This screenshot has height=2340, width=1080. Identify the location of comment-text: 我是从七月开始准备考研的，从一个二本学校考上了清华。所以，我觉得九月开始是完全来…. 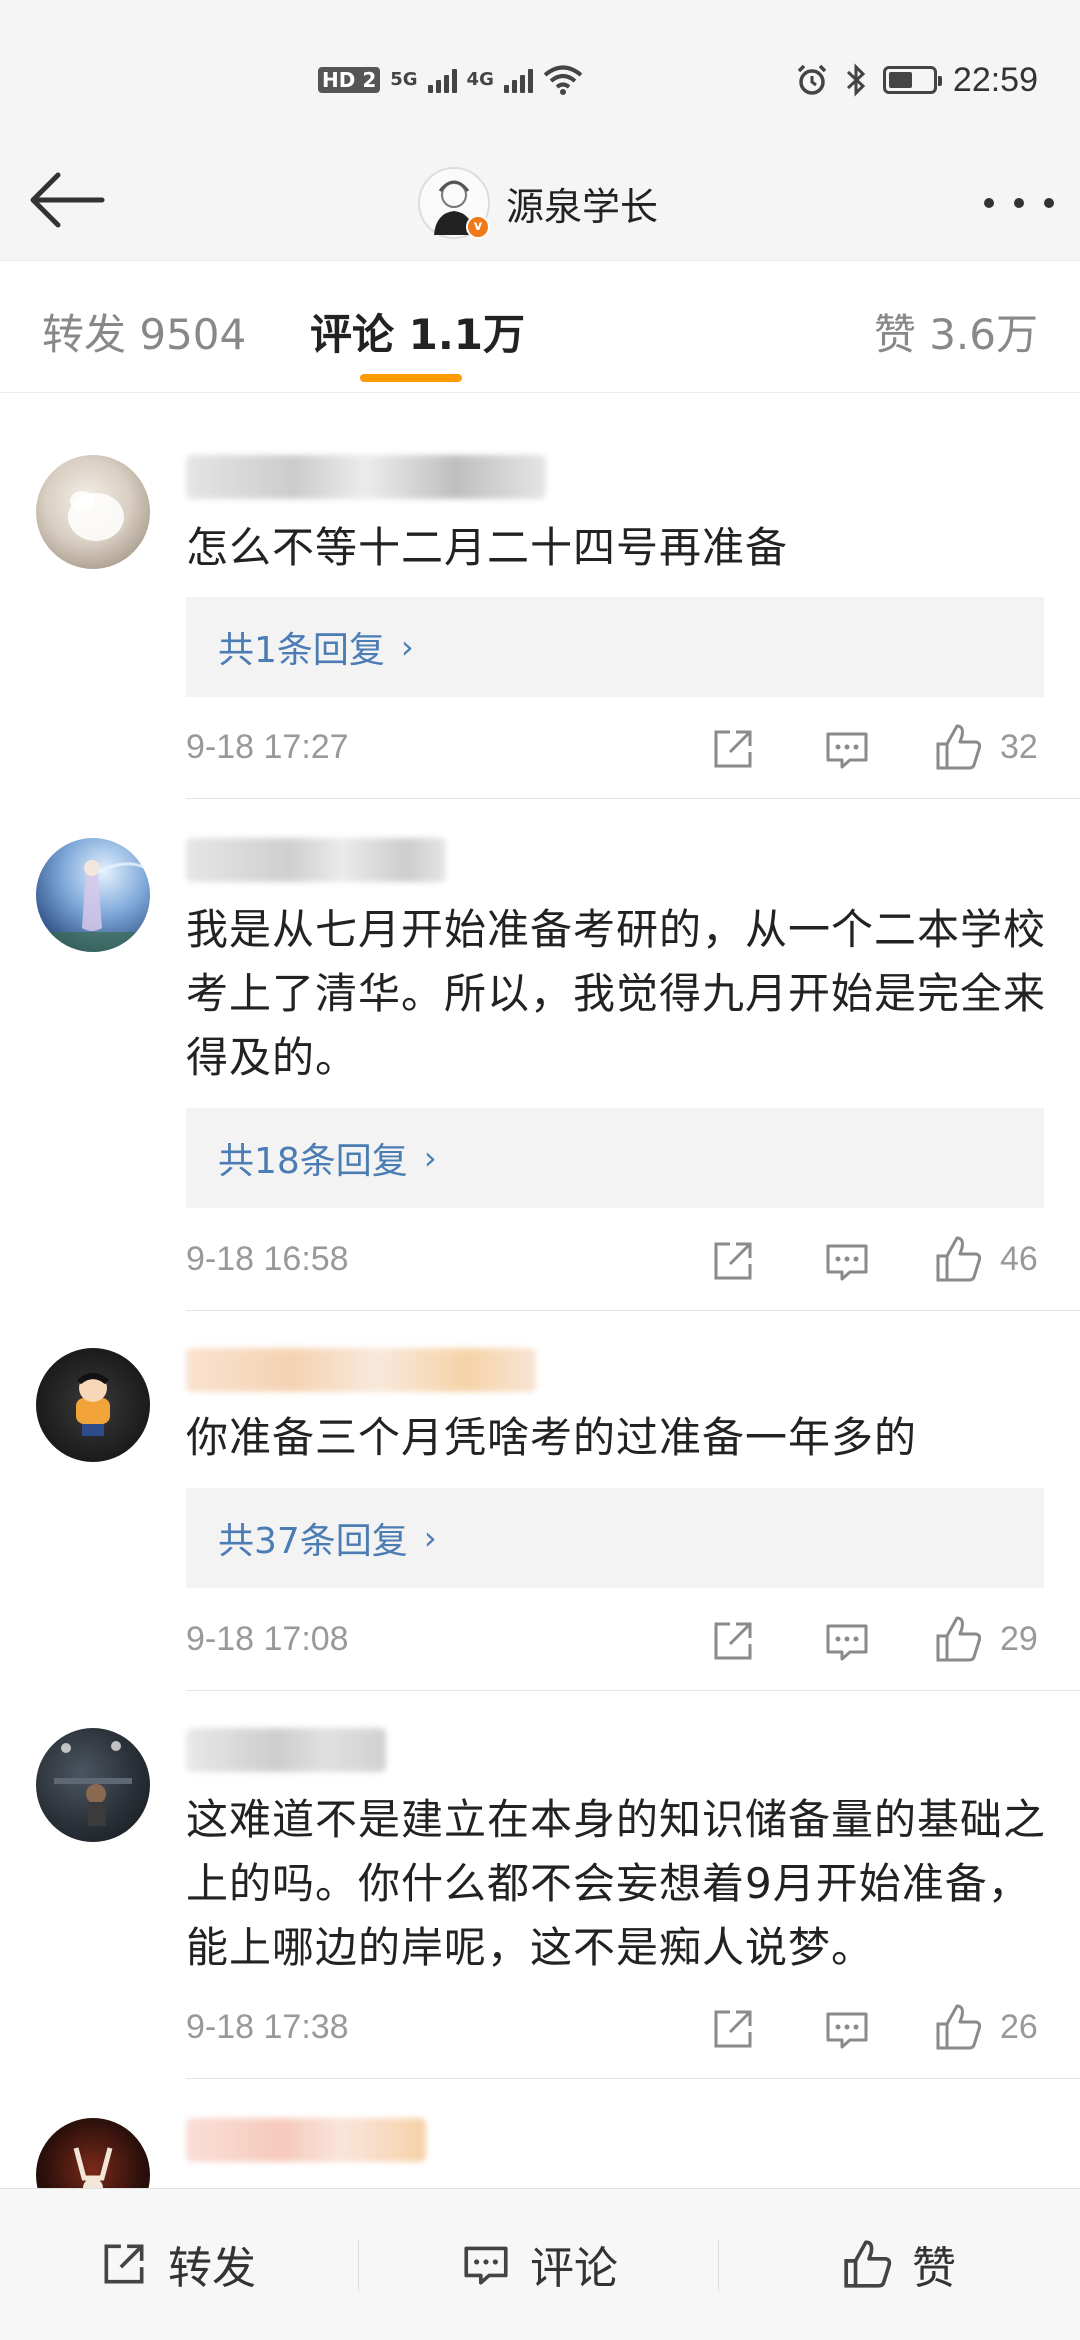
(616, 993).